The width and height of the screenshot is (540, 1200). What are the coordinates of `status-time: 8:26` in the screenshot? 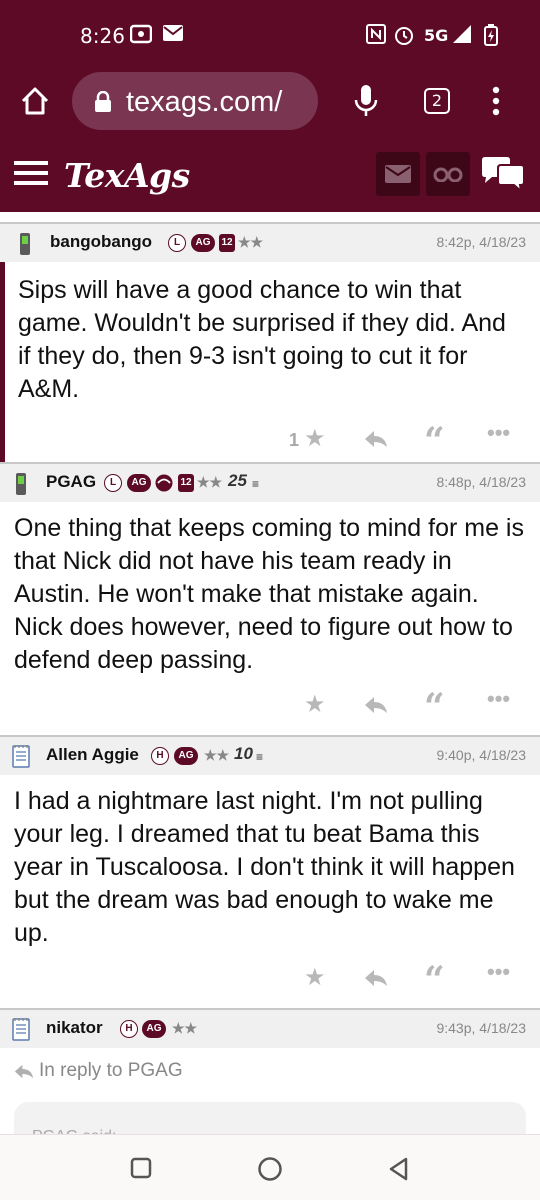 It's located at (102, 36).